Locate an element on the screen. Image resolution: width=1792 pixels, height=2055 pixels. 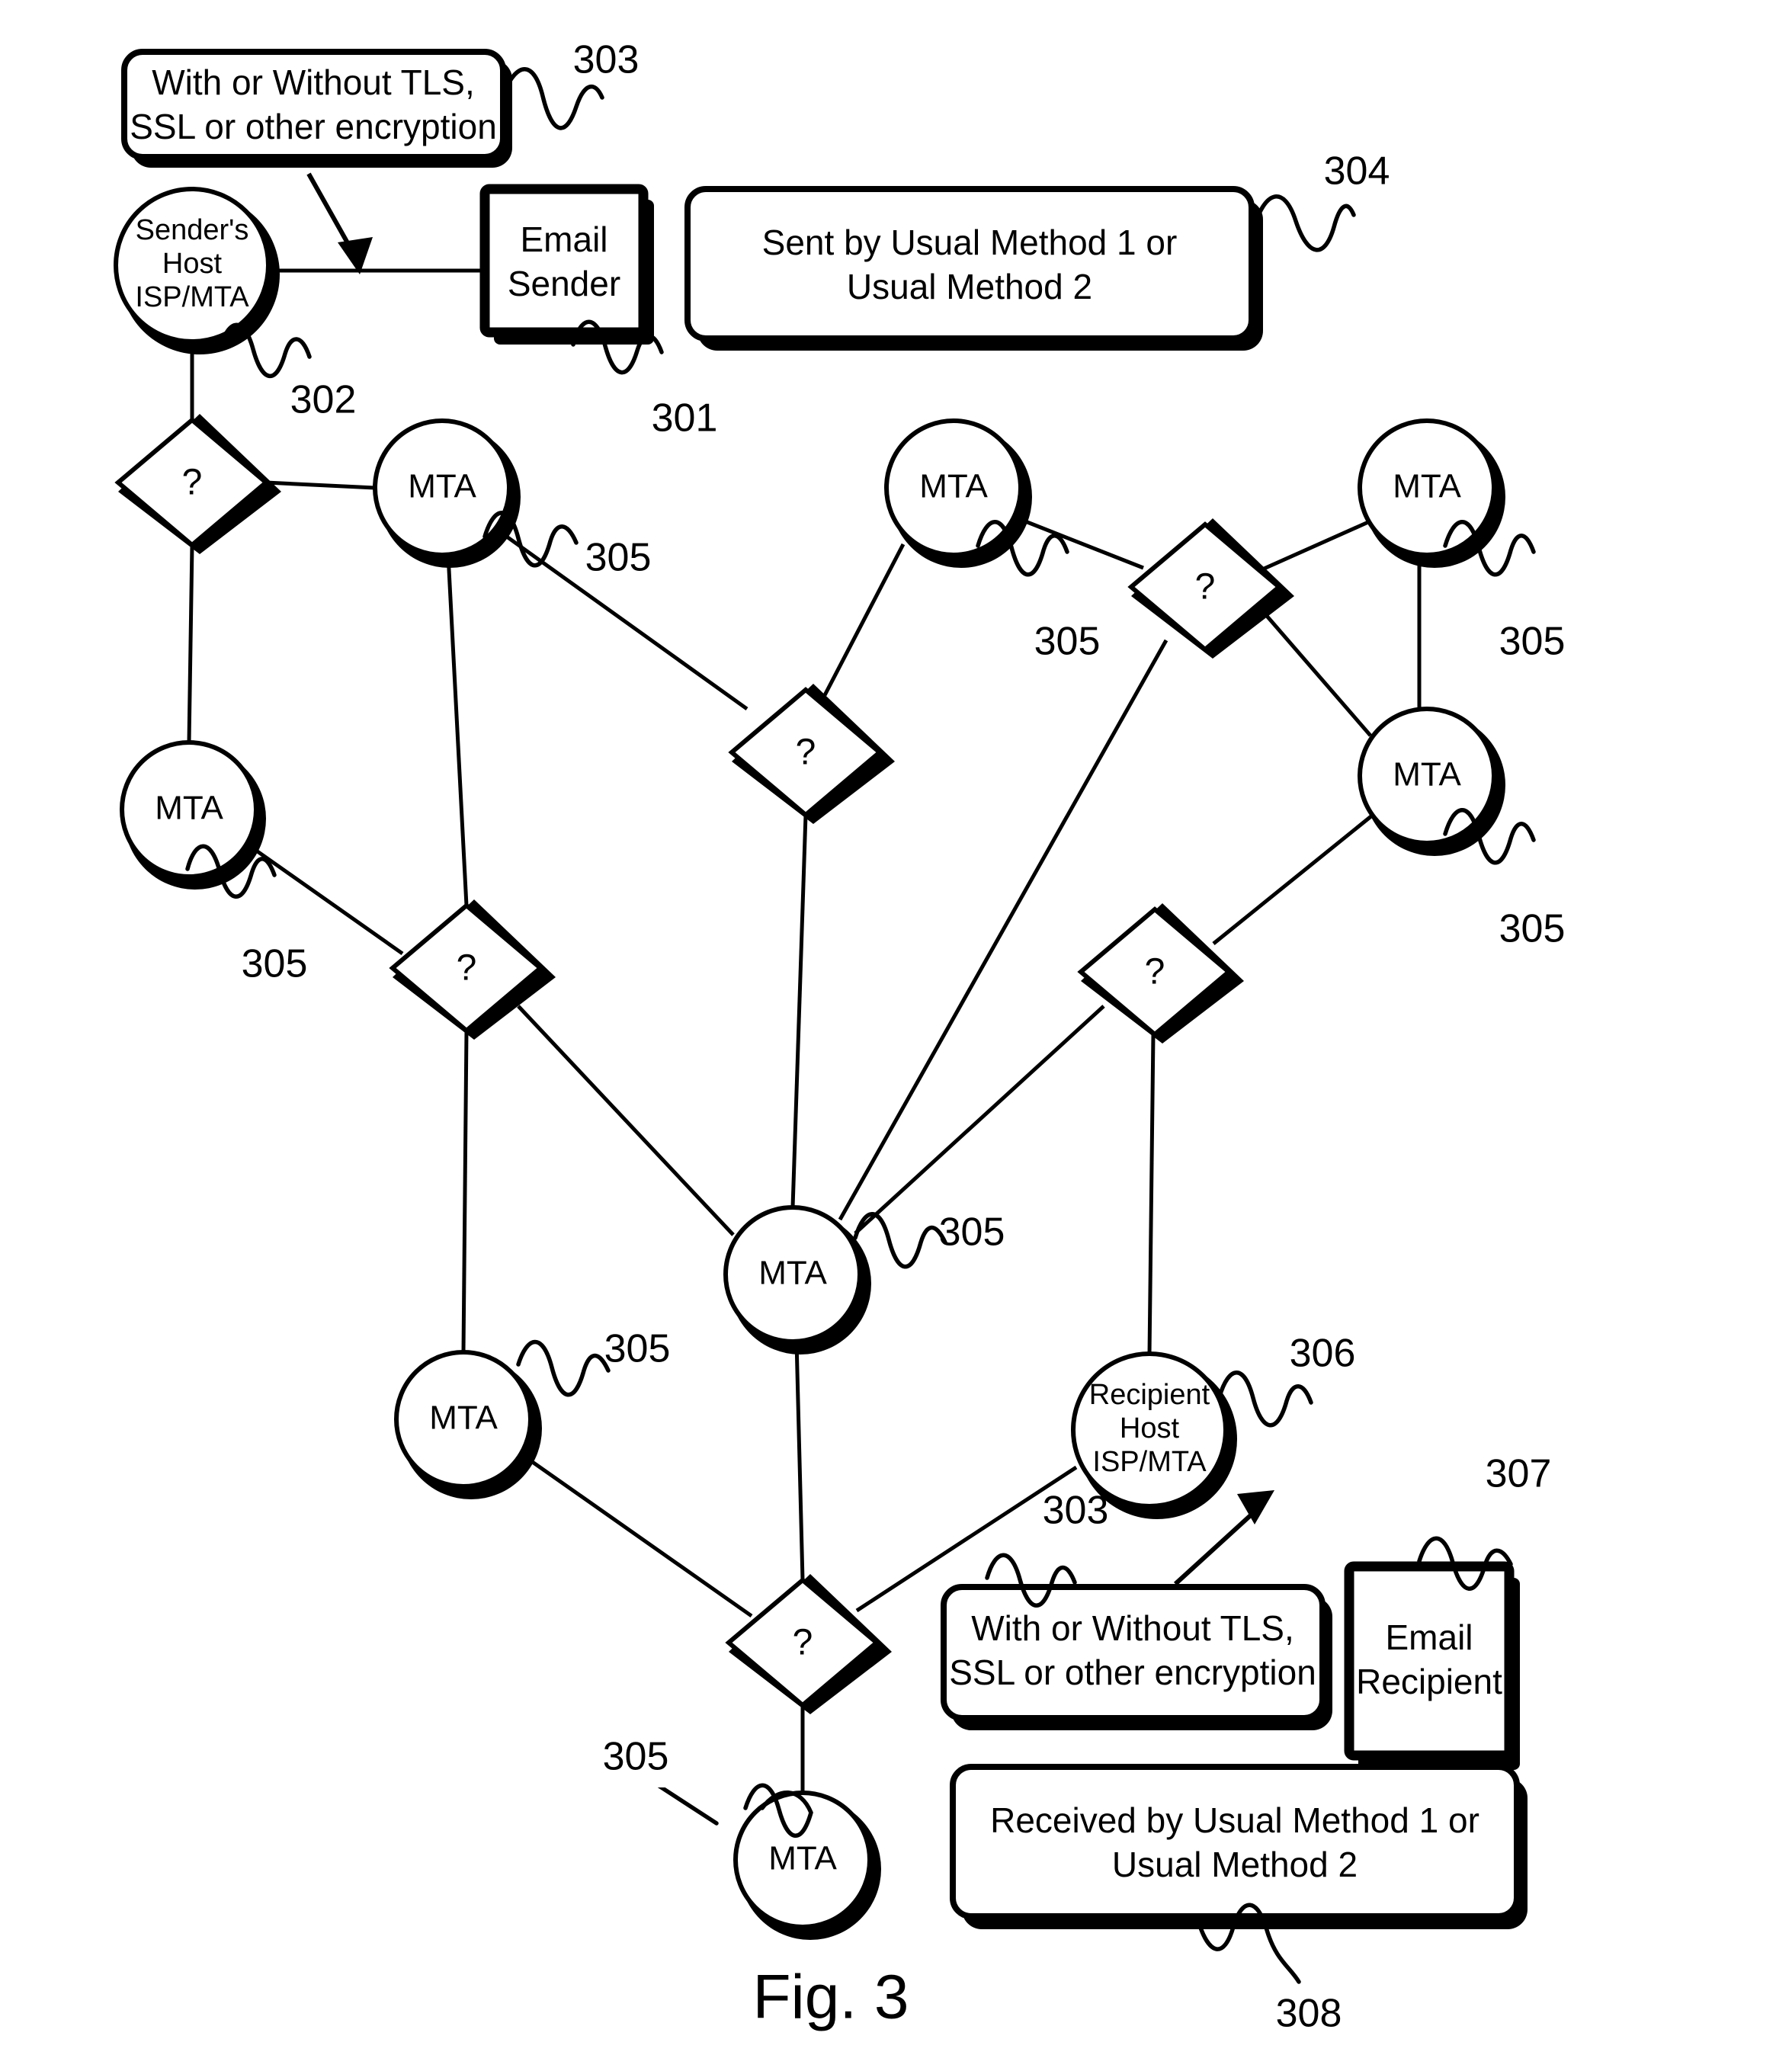
ref-305-c: 305 is located at coordinates (1532, 642).